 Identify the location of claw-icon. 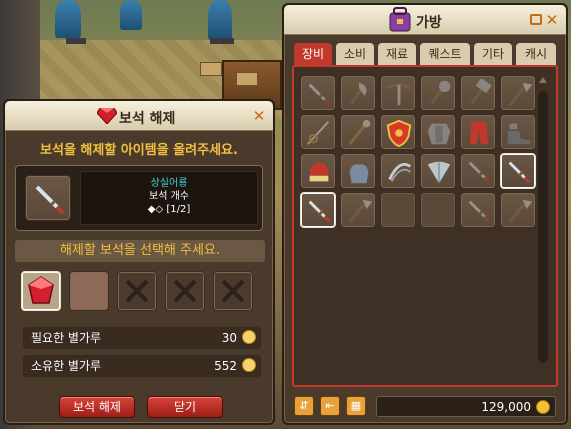
(400, 172).